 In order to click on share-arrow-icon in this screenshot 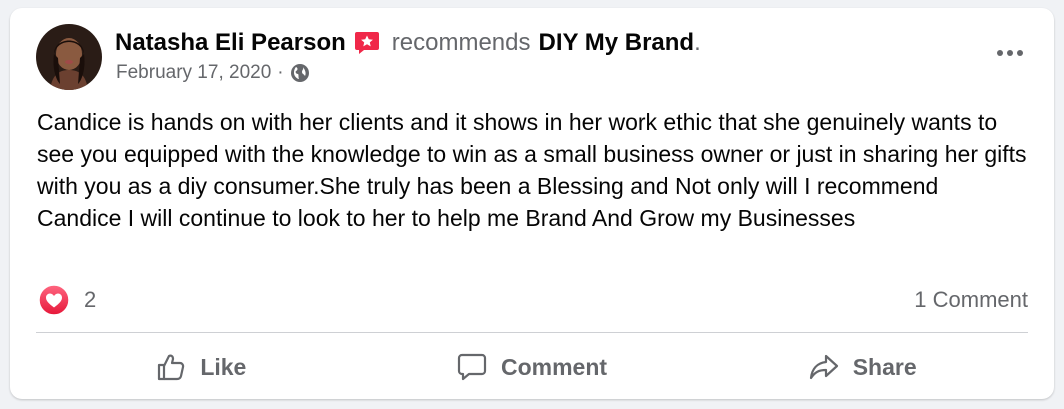, I will do `click(823, 367)`.